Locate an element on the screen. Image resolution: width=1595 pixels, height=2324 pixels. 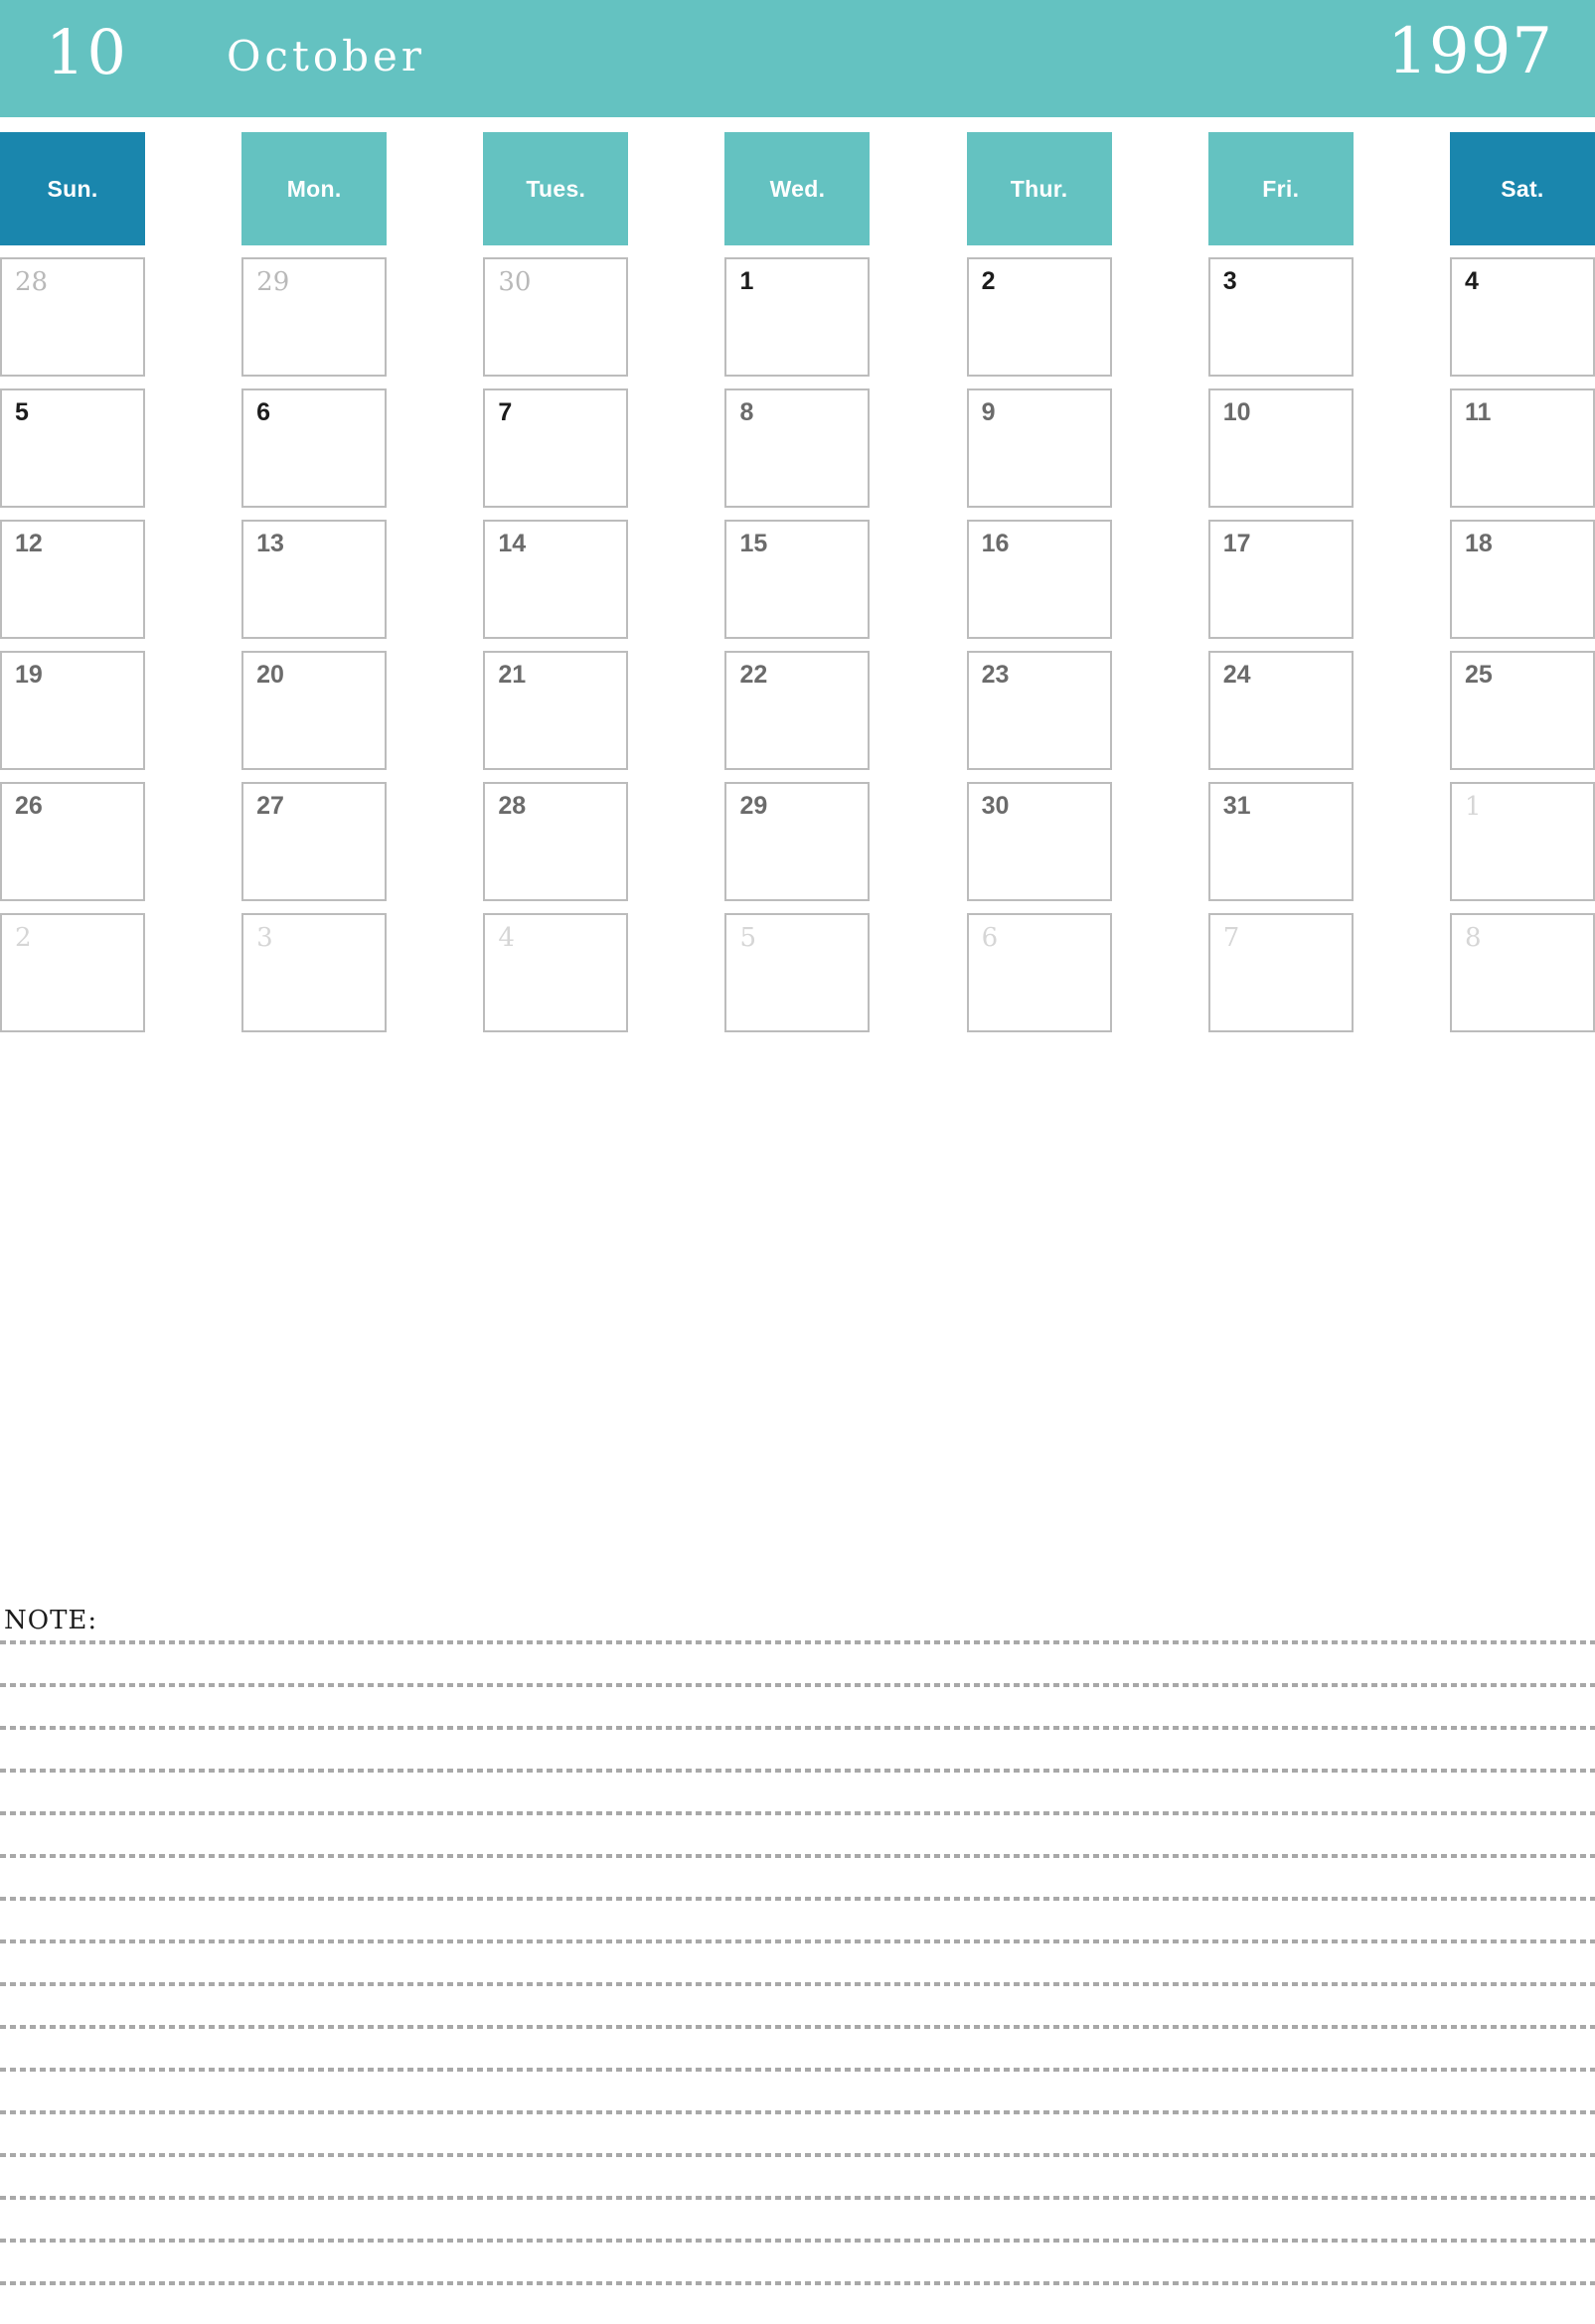
day-number: 8 is located at coordinates (1473, 938).